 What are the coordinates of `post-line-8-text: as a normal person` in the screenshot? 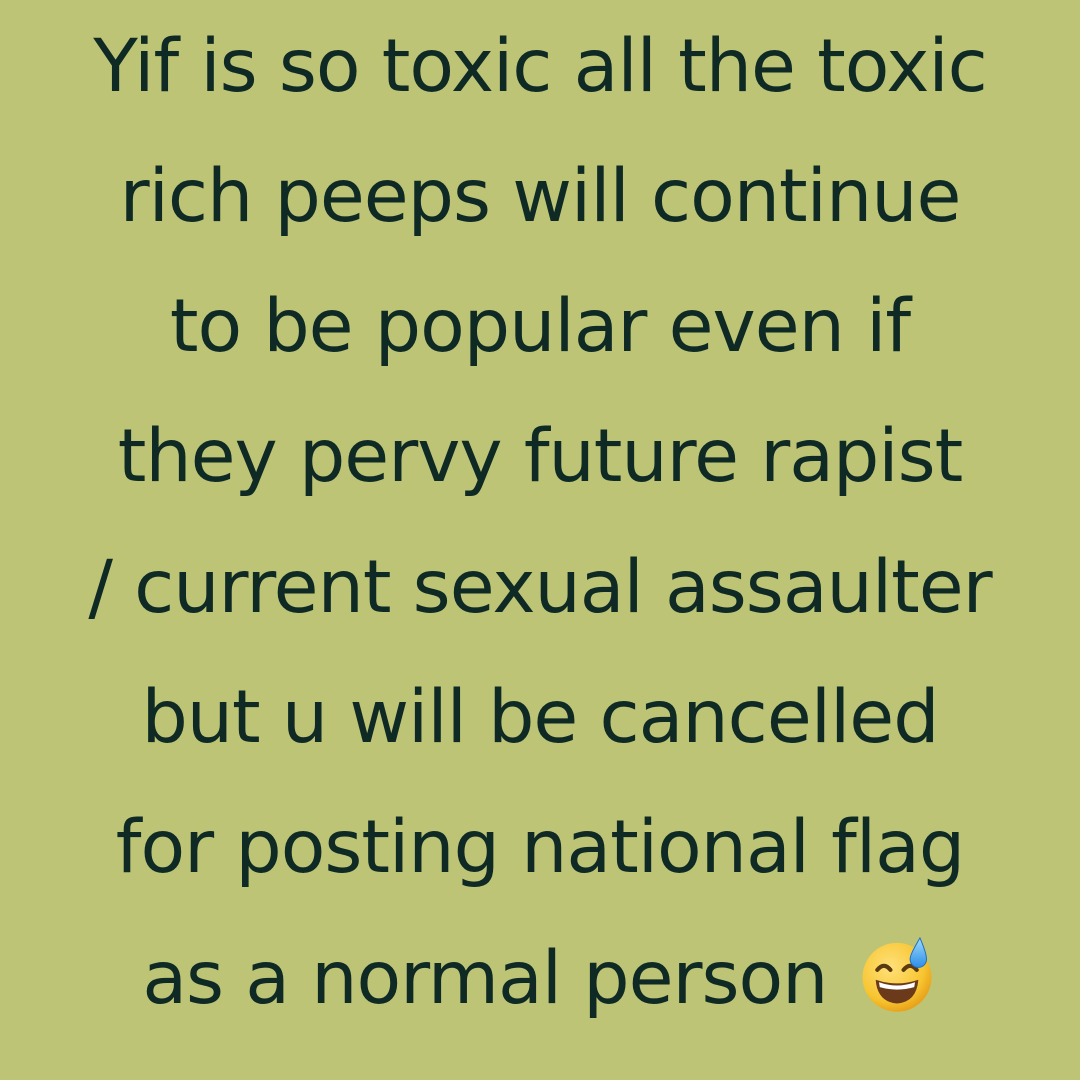 It's located at (485, 978).